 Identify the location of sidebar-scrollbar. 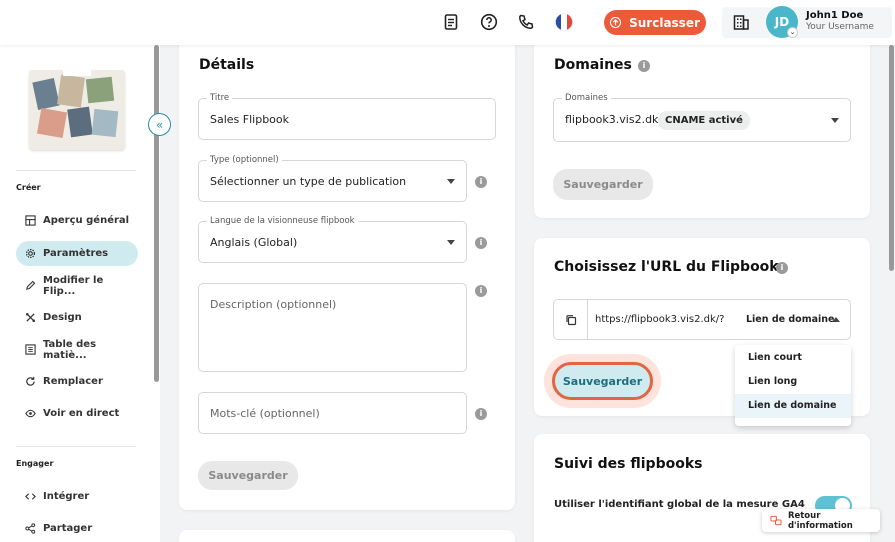
(156, 213).